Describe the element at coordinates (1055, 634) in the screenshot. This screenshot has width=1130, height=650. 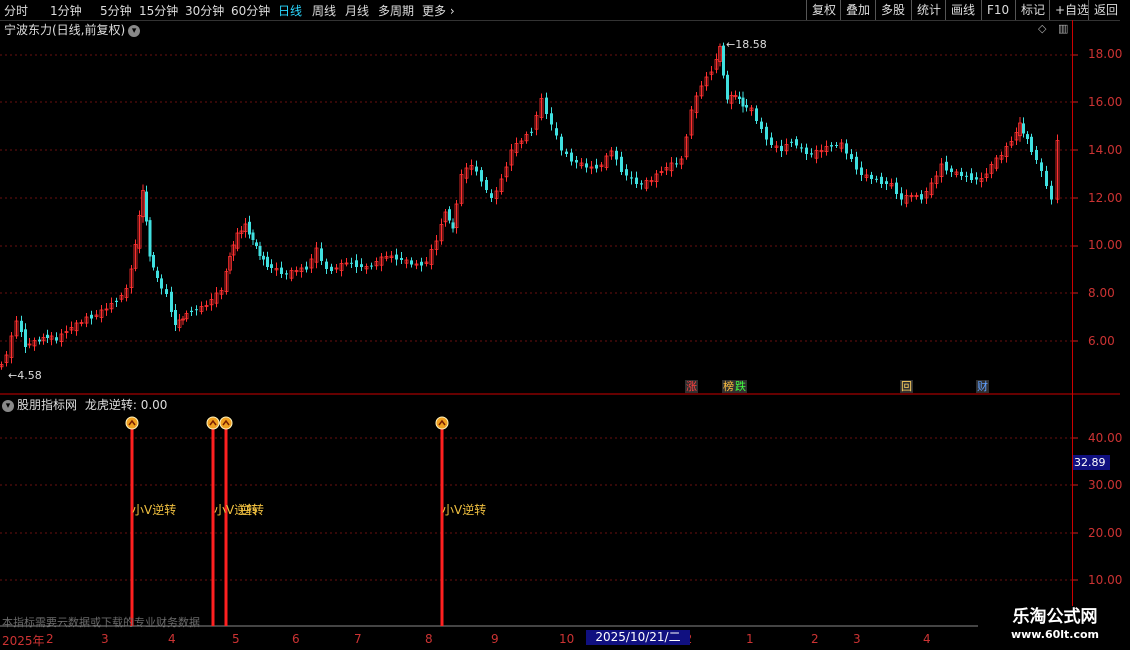
I see `watermark-url: www.60lt.com` at that location.